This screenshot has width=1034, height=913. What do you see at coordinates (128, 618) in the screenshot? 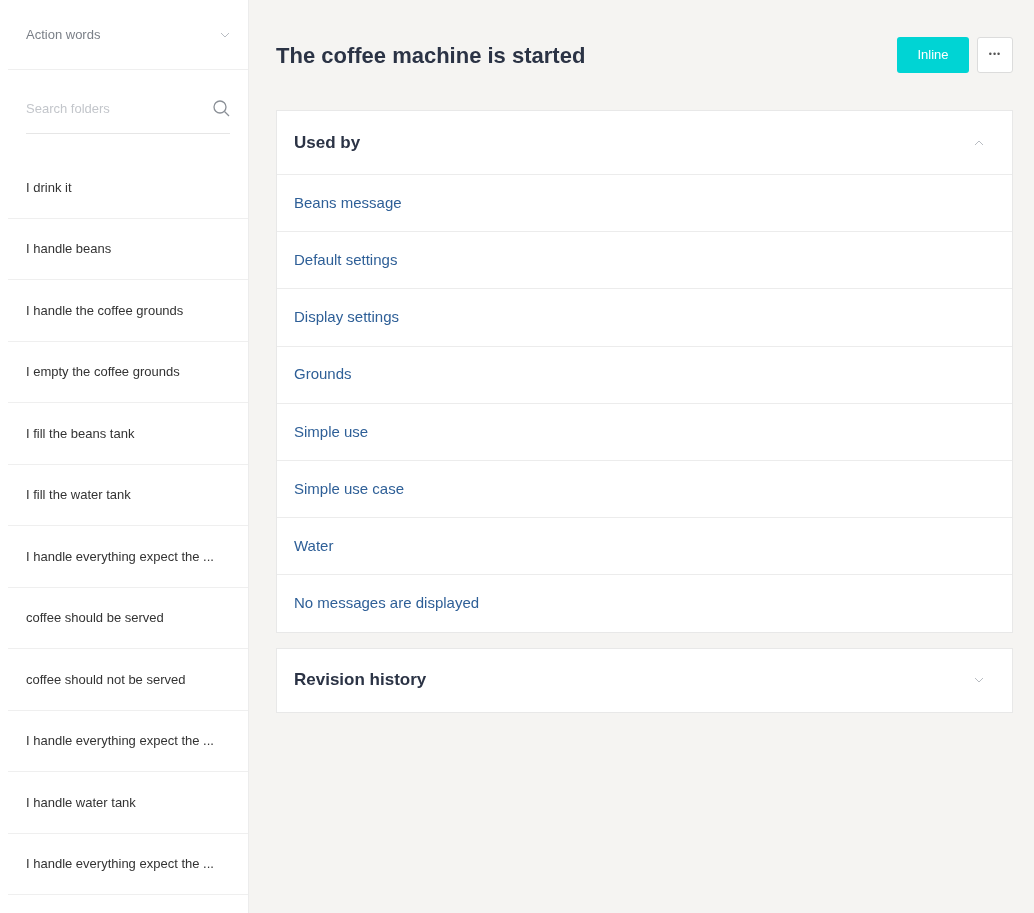
I see `sidebar-item: coffee should be served` at bounding box center [128, 618].